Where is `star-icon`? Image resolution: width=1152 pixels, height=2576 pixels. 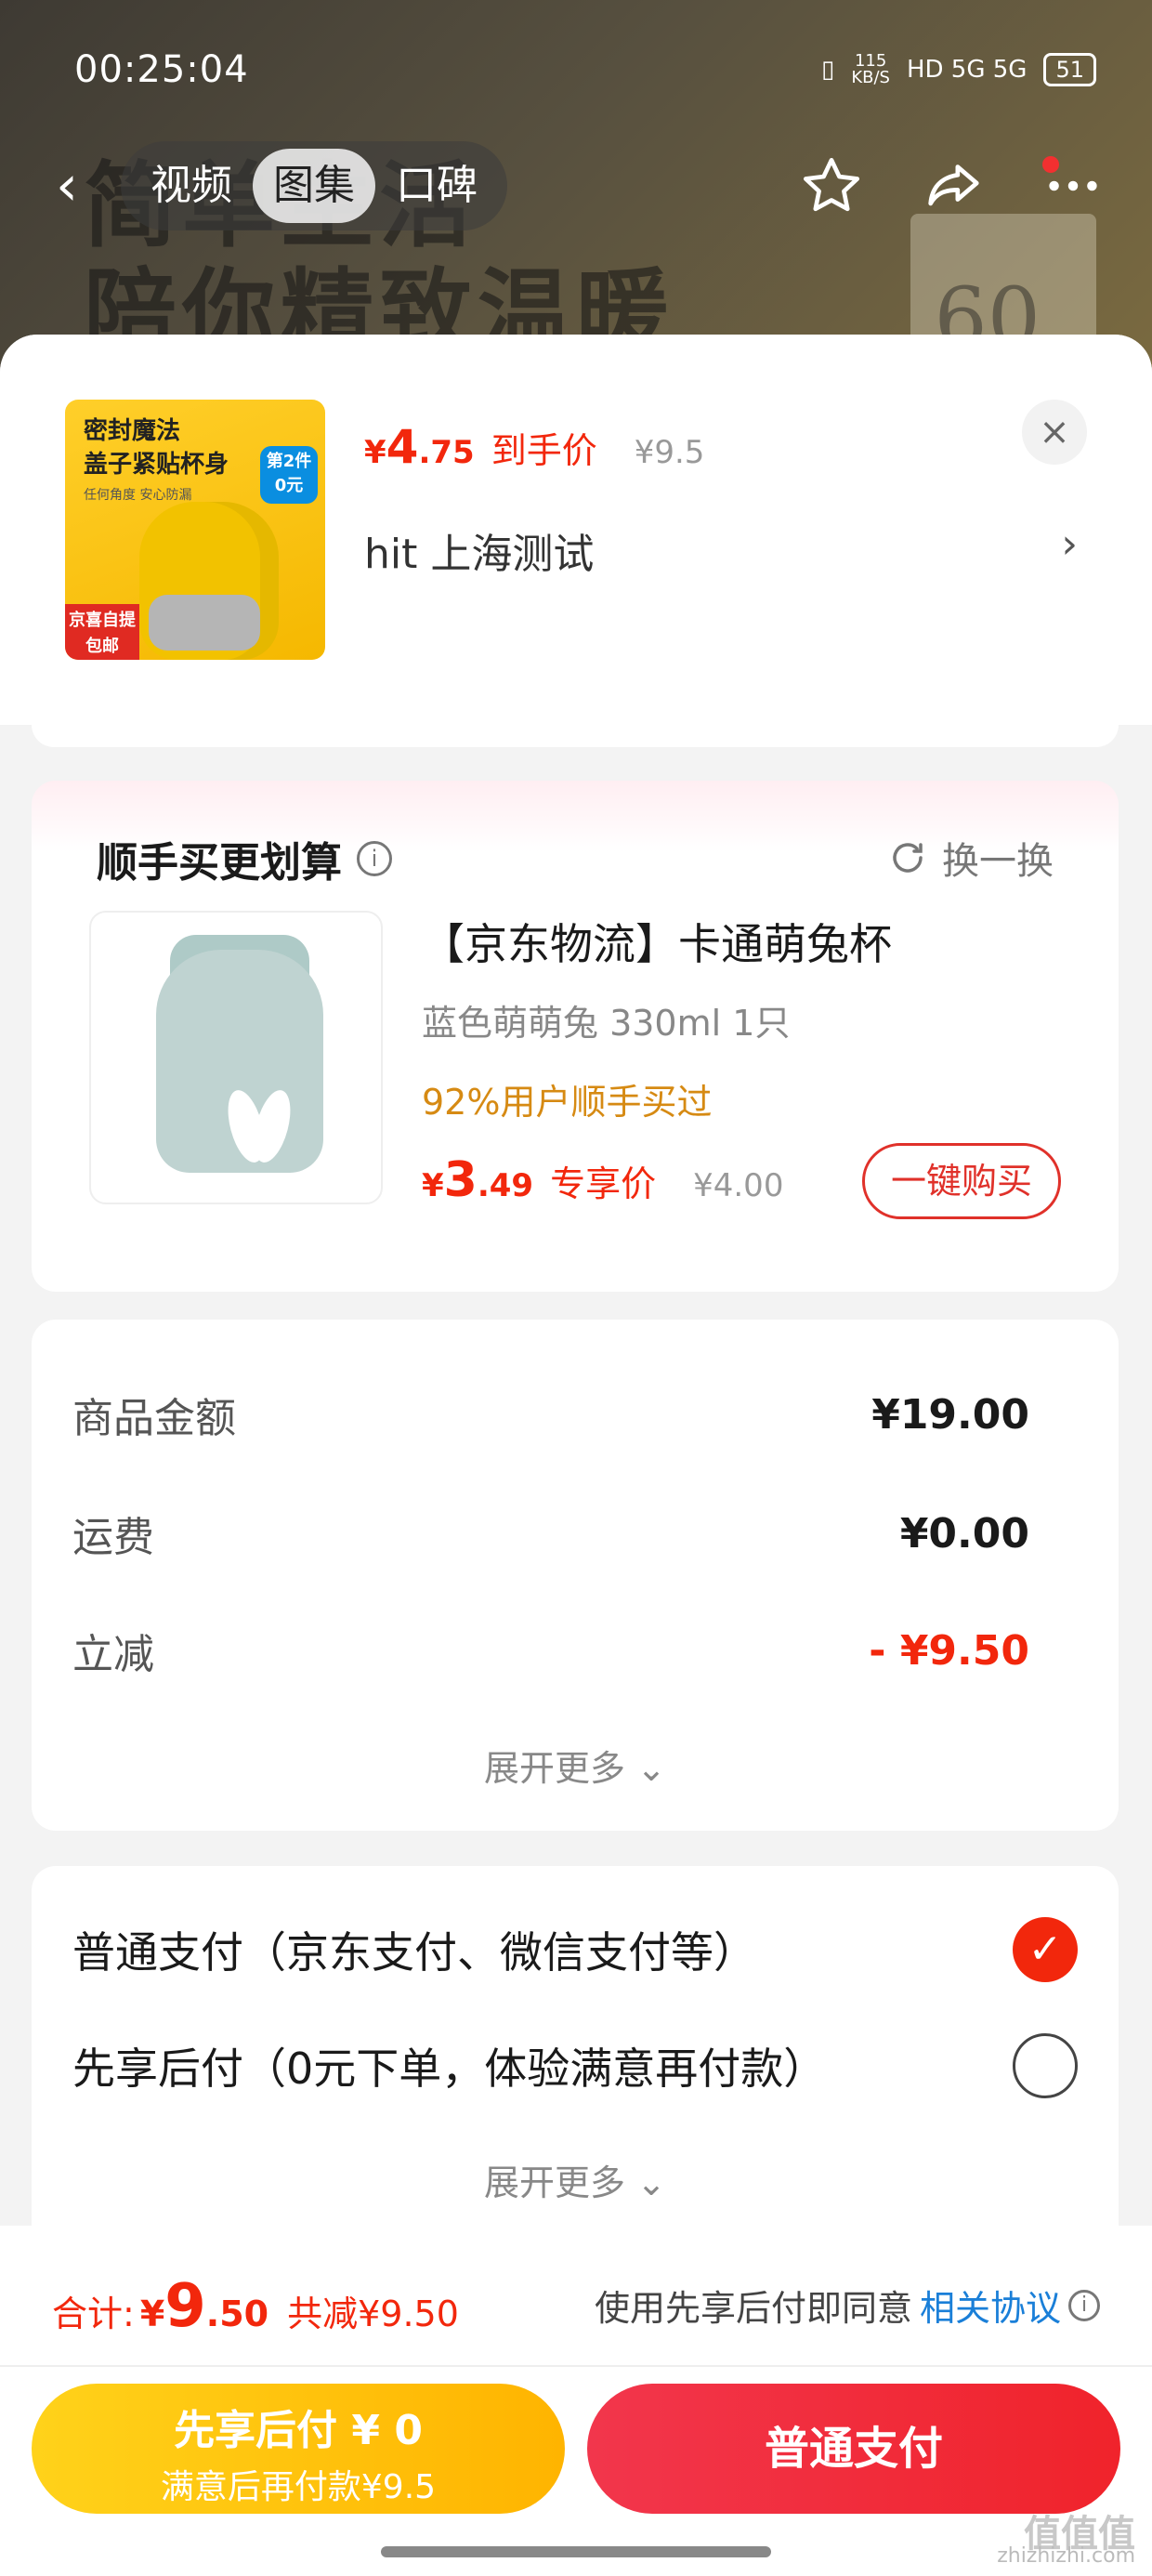 star-icon is located at coordinates (831, 185).